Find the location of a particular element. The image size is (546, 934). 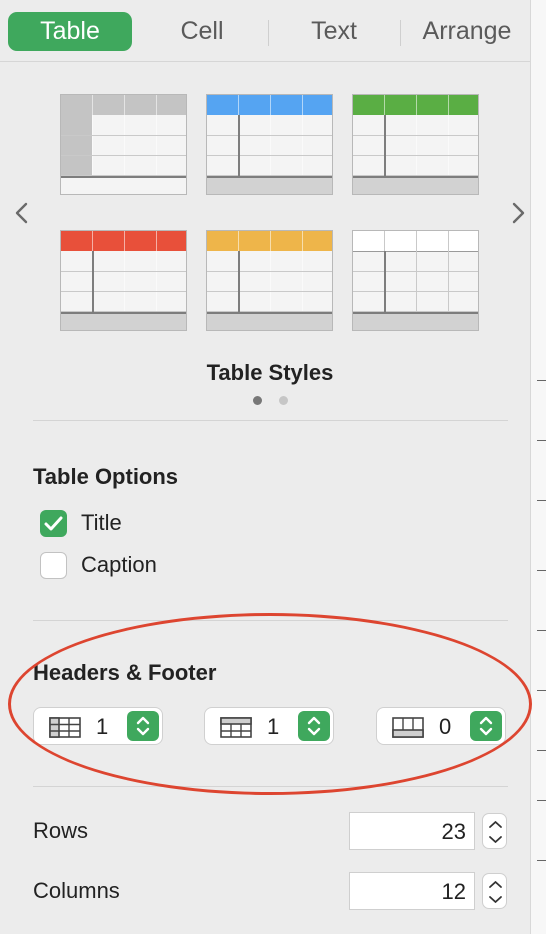

page-indicator-dot-active is located at coordinates (257, 400).